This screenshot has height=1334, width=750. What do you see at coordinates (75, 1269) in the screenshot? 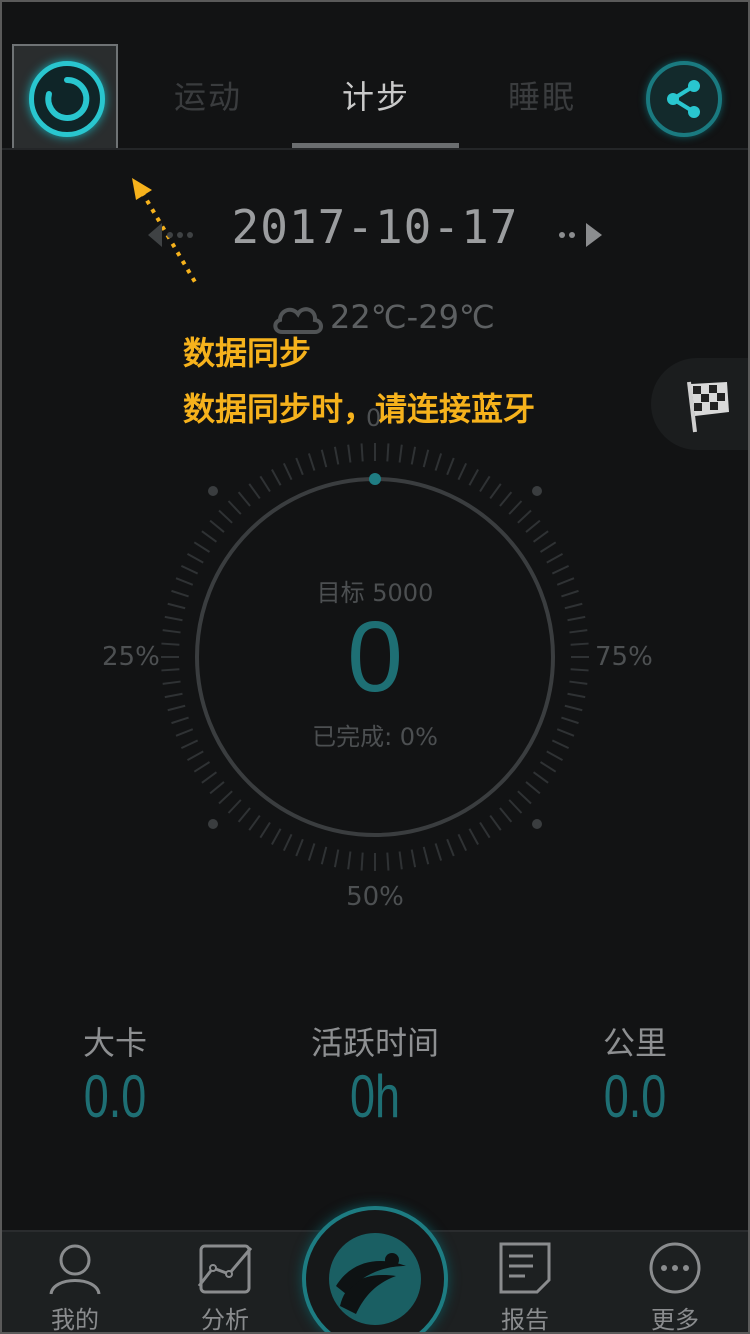
I see `user-icon` at bounding box center [75, 1269].